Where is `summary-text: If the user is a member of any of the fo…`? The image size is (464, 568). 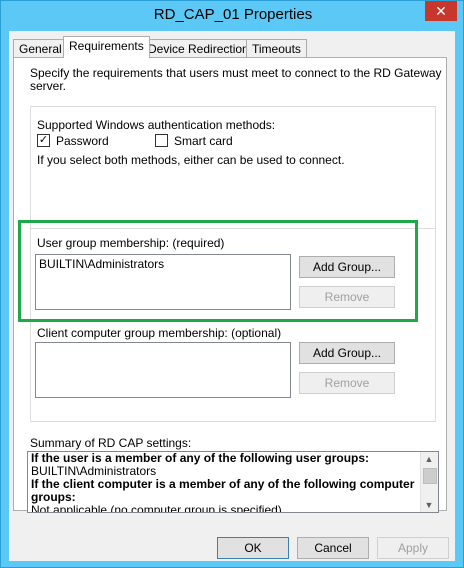 summary-text: If the user is a member of any of the fo… is located at coordinates (224, 482).